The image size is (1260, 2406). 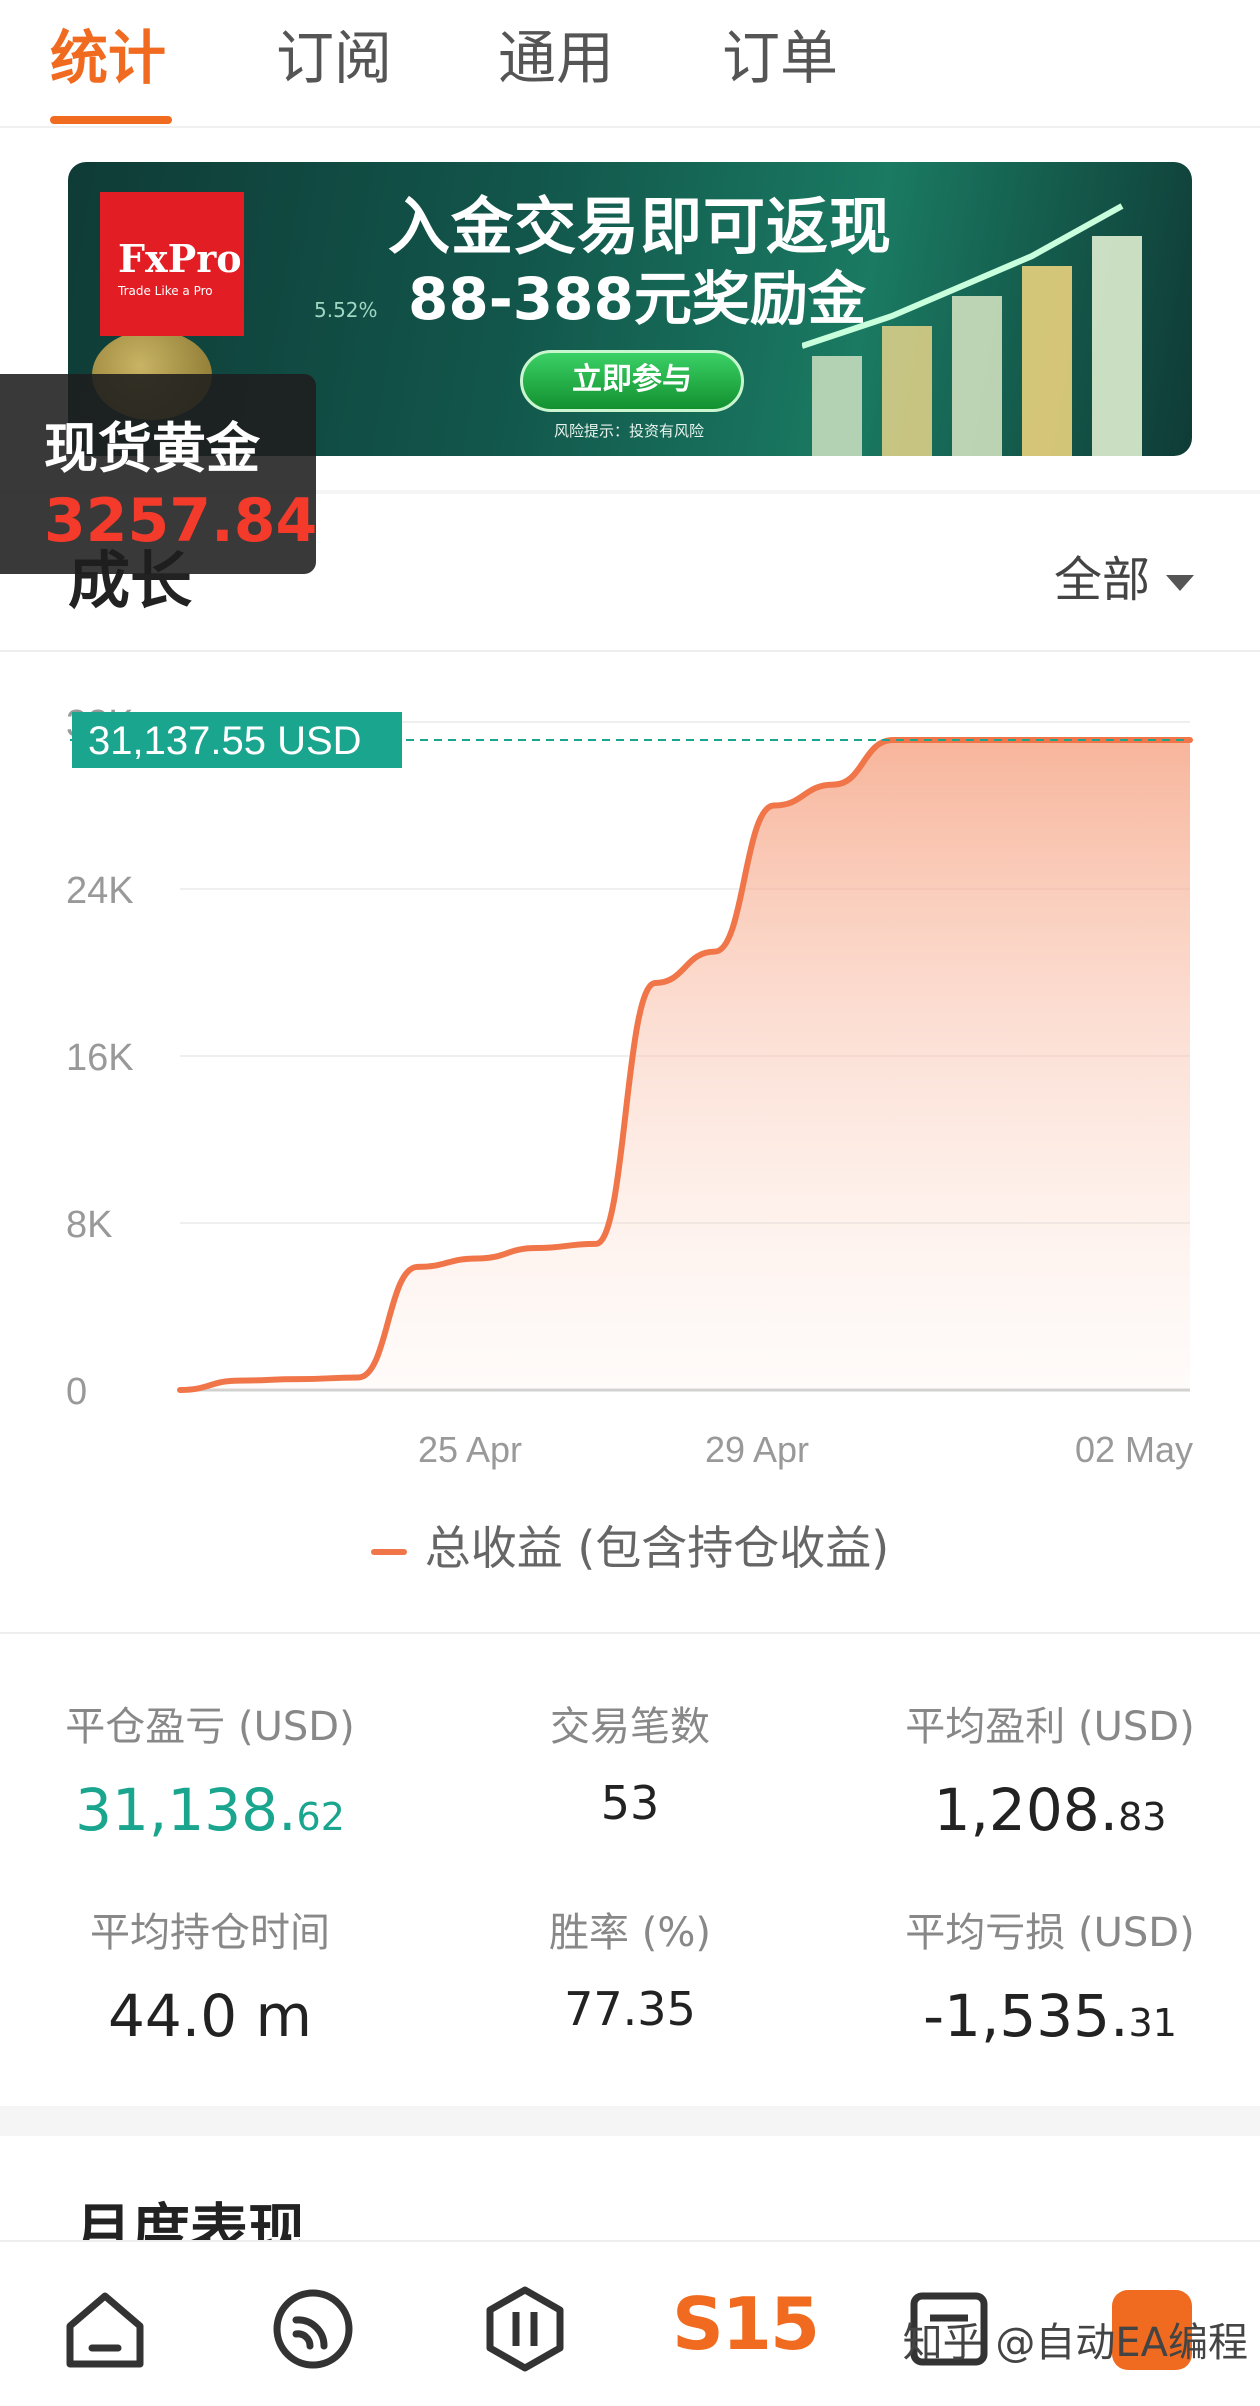 I want to click on subscribe-icon, so click(x=313, y=2329).